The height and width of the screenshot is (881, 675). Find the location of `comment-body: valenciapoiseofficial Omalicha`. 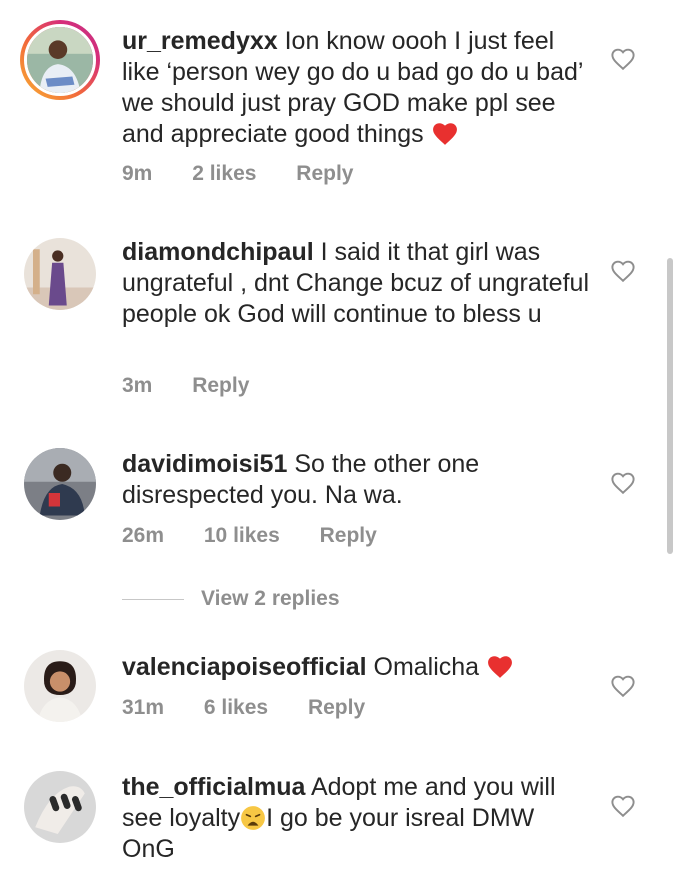

comment-body: valenciapoiseofficial Omalicha is located at coordinates (357, 667).